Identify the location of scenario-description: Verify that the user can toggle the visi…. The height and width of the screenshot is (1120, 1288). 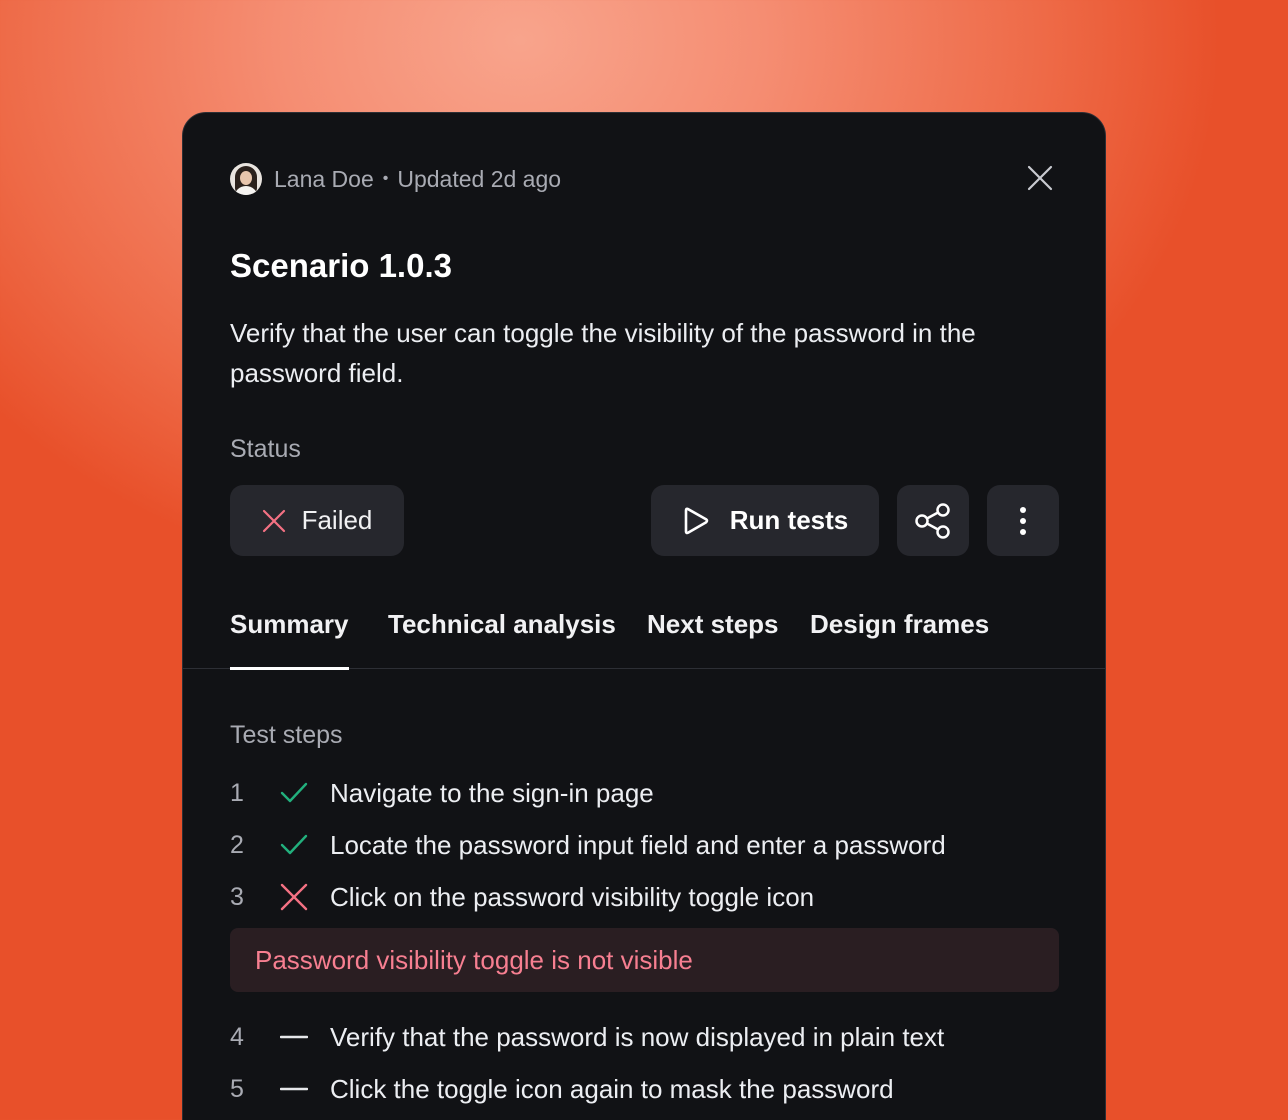
(603, 353).